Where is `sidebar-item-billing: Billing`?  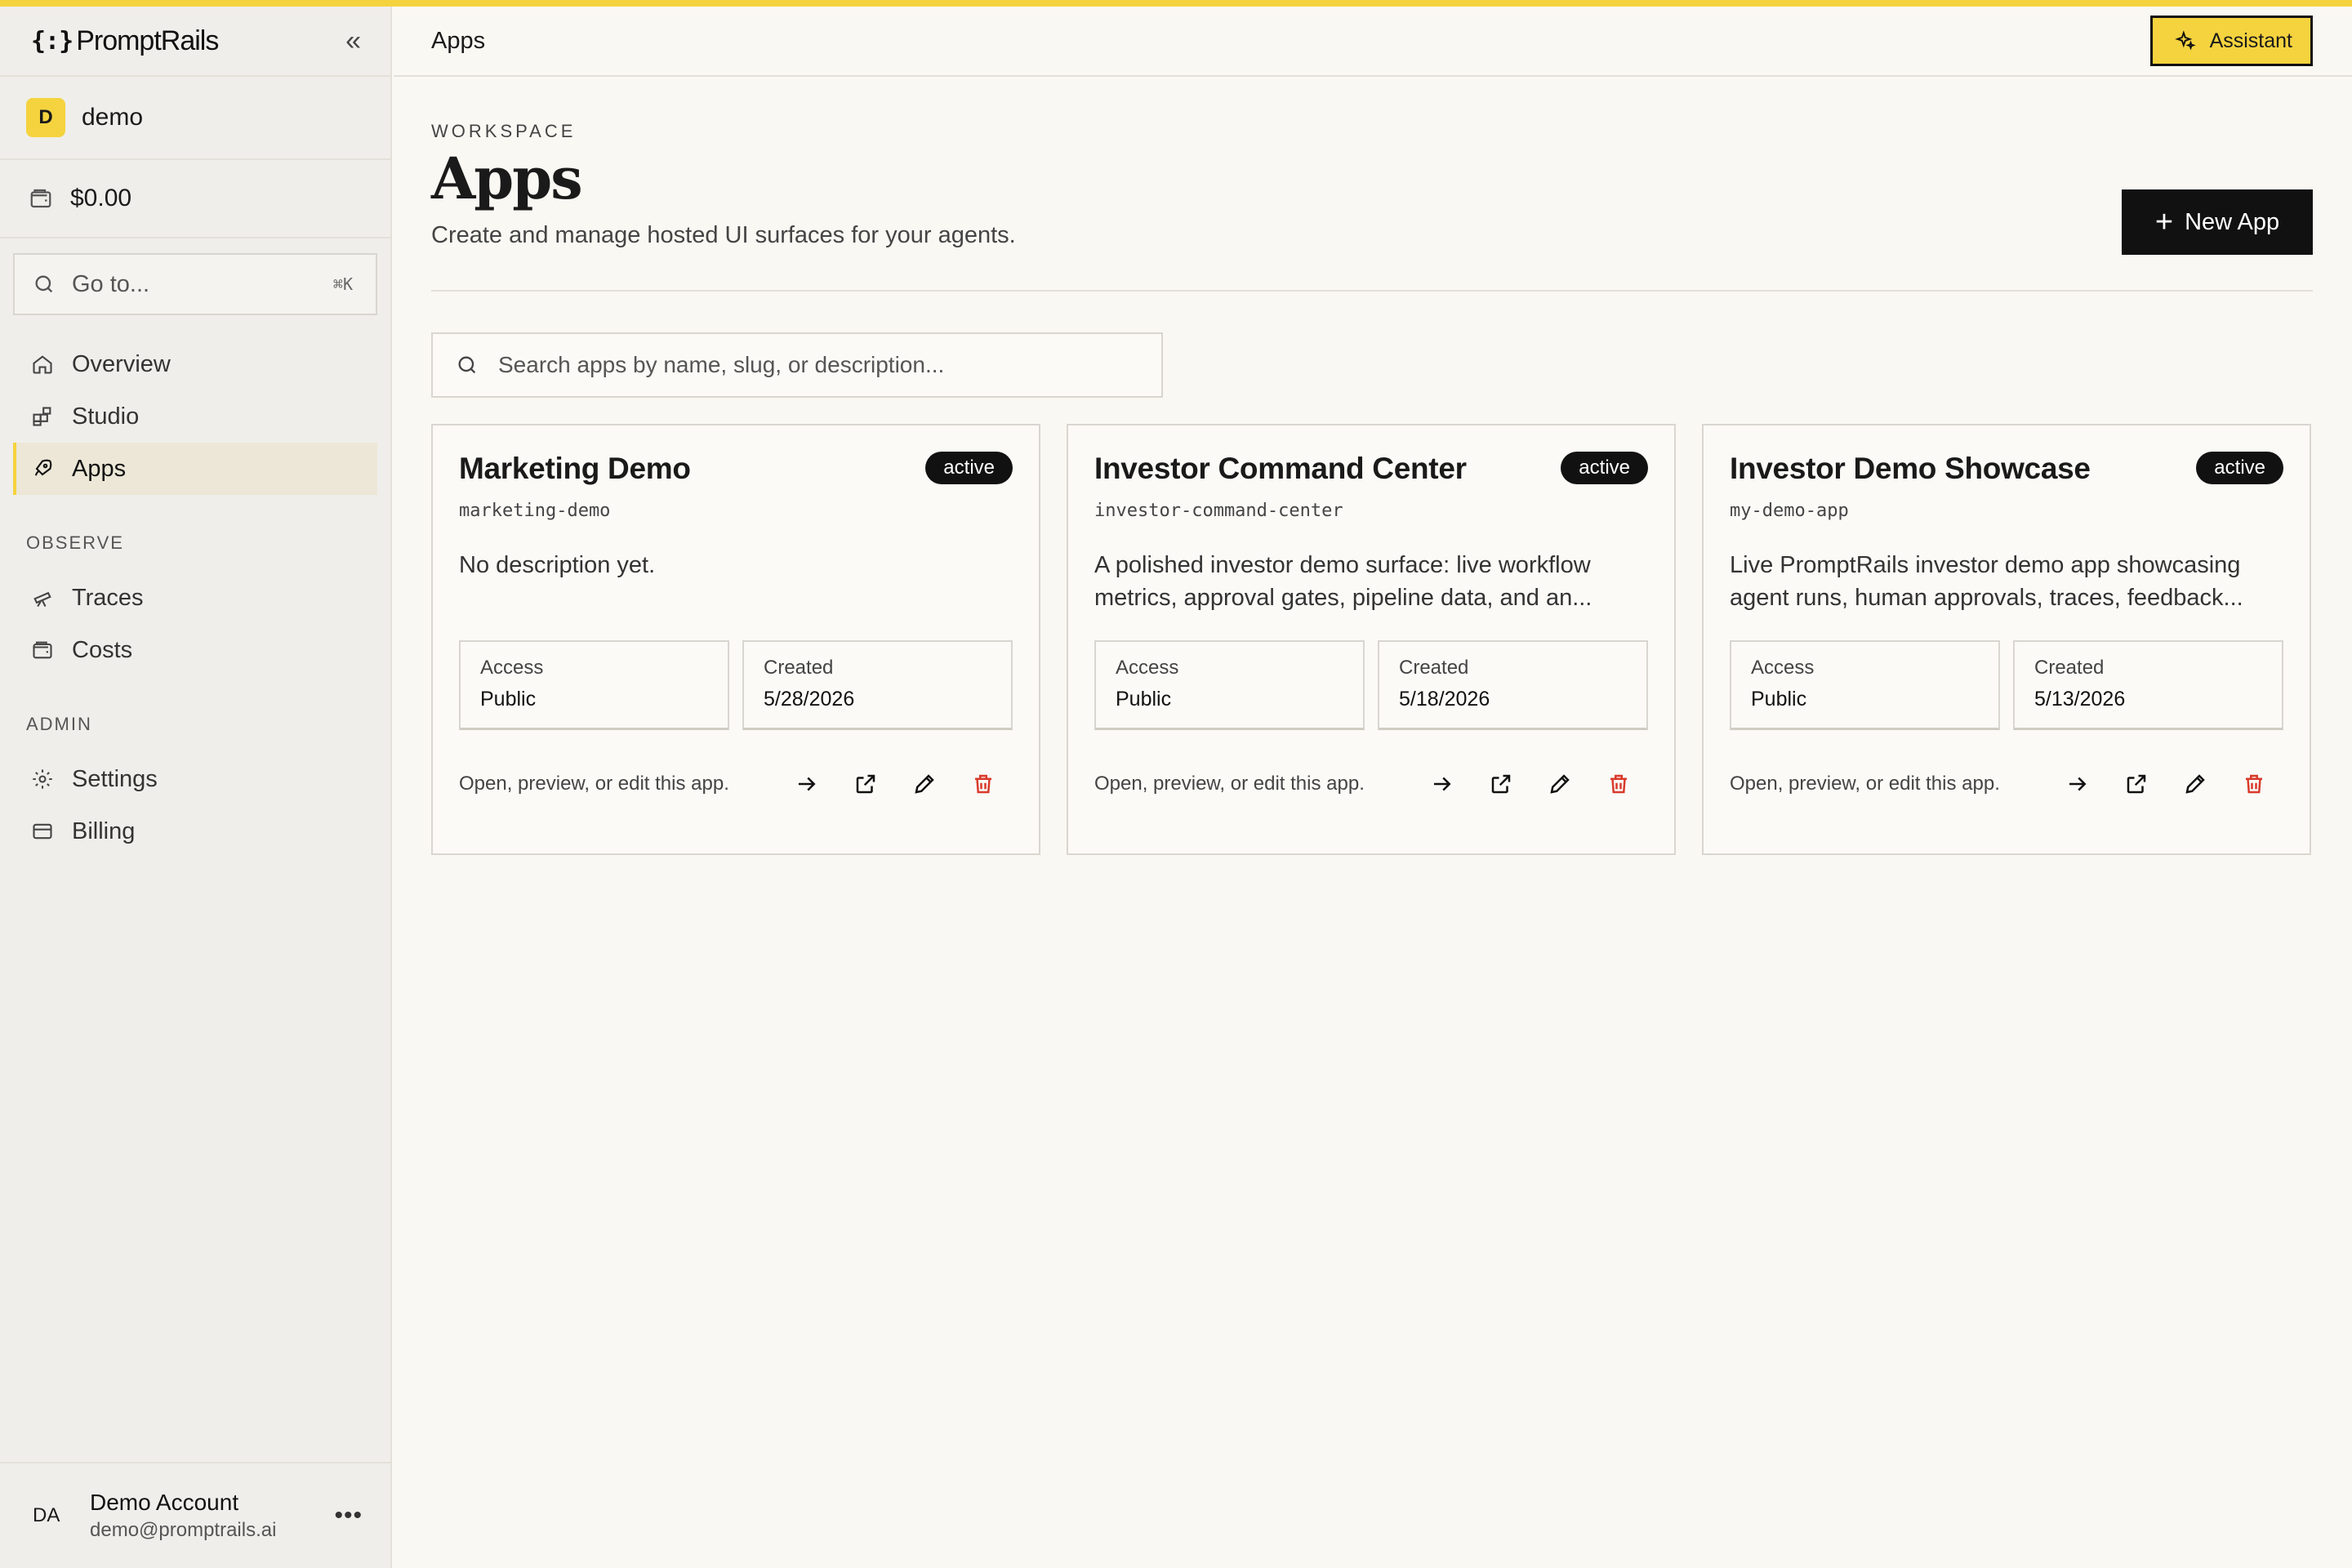
sidebar-item-billing: Billing is located at coordinates (195, 831).